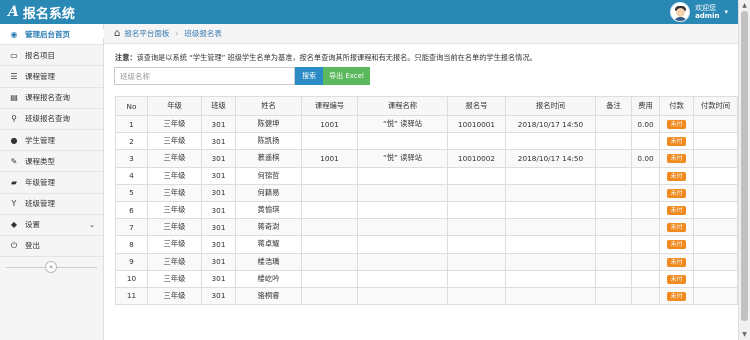 The image size is (750, 340). What do you see at coordinates (146, 33) in the screenshot?
I see `breadcrumb-item-dashboard: 报名平台面板` at bounding box center [146, 33].